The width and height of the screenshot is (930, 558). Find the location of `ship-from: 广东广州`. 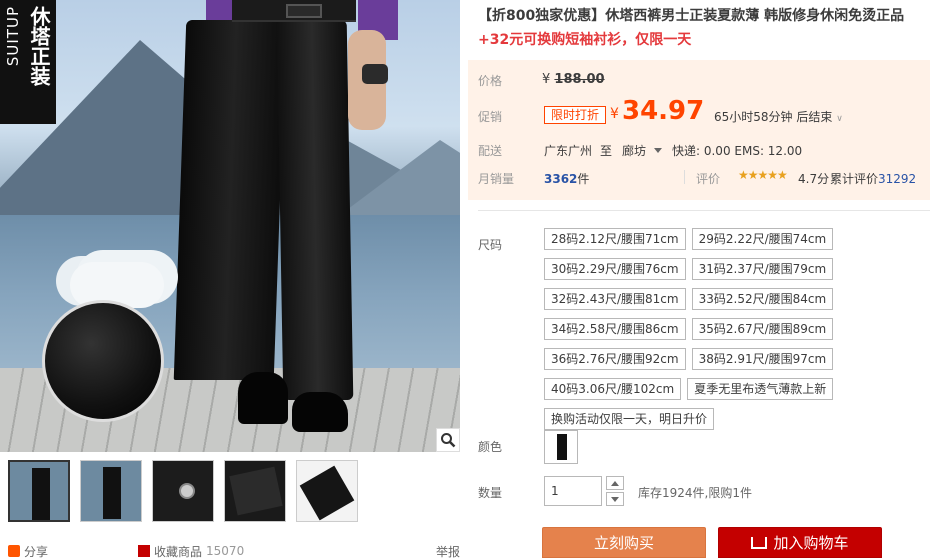

ship-from: 广东广州 is located at coordinates (568, 151).